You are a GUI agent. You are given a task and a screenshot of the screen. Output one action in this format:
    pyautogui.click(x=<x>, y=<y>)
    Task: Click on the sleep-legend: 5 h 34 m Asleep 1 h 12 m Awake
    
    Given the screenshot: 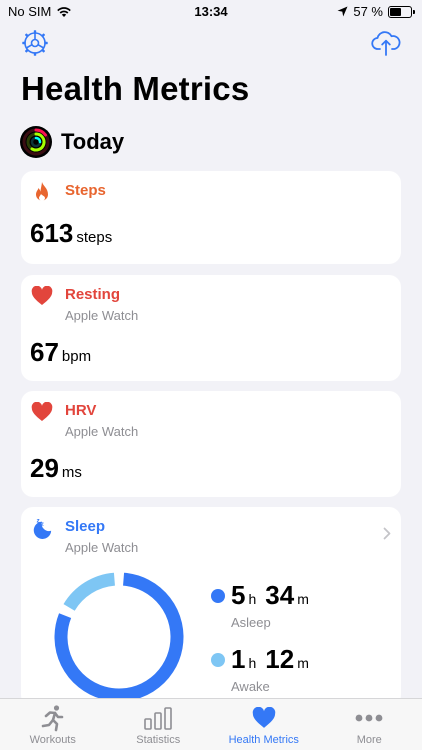 What is the action you would take?
    pyautogui.click(x=260, y=637)
    